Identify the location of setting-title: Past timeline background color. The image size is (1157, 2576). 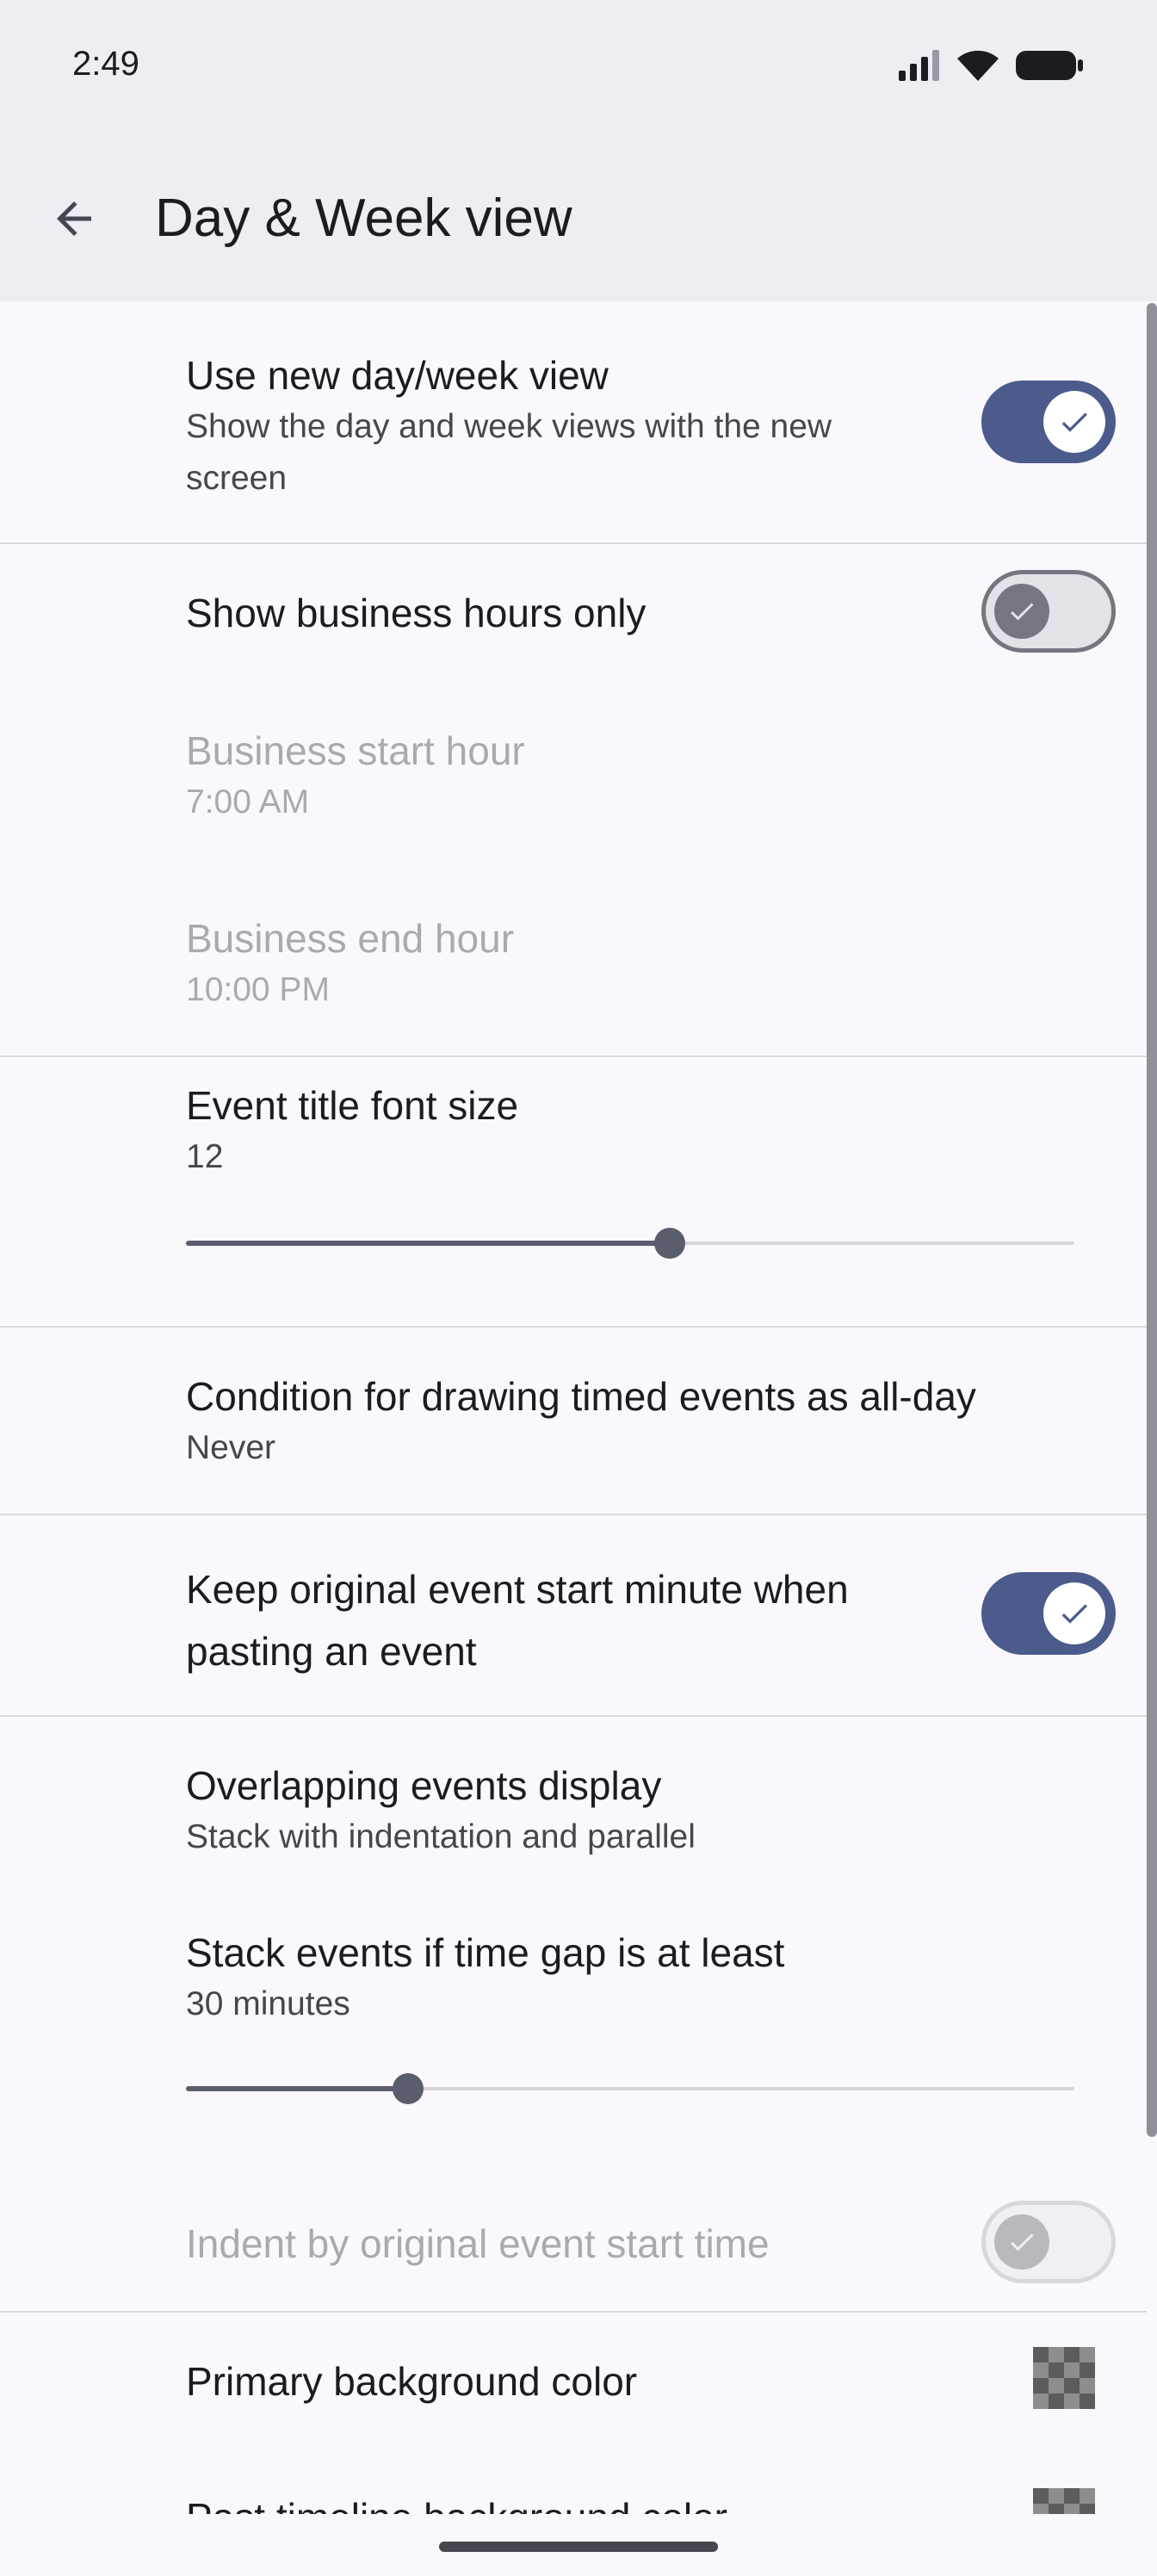
(456, 2503).